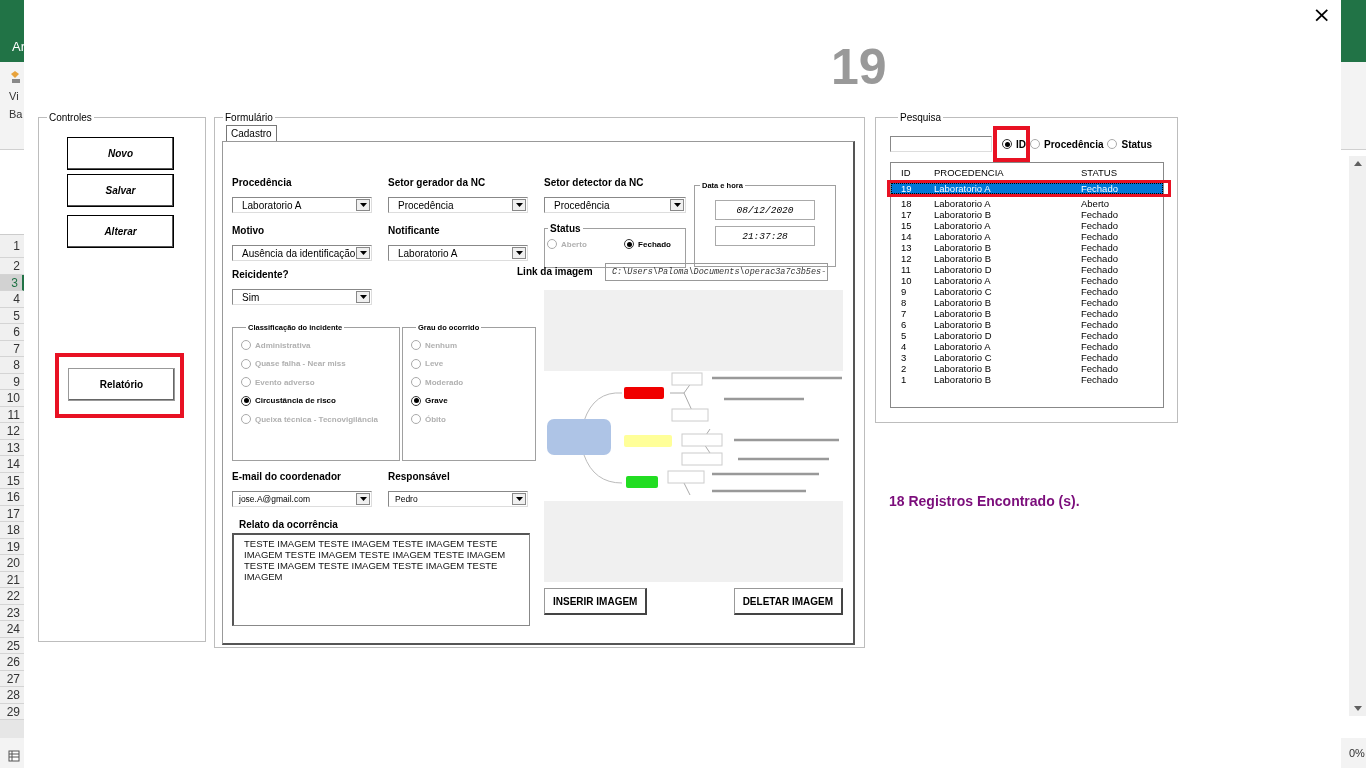  Describe the element at coordinates (12, 332) in the screenshot. I see `row-number: 6` at that location.